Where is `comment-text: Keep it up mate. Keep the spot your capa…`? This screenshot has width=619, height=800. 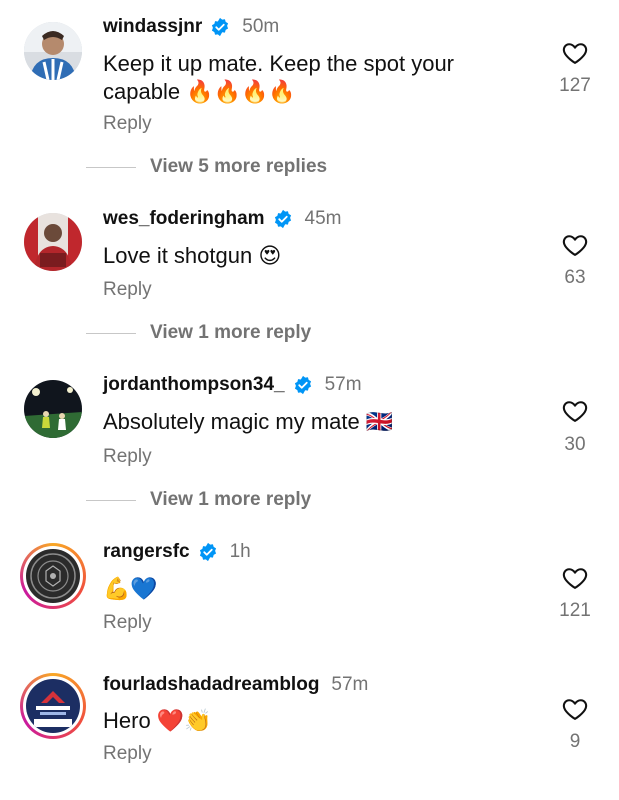
comment-text: Keep it up mate. Keep the spot your capa… is located at coordinates (279, 77).